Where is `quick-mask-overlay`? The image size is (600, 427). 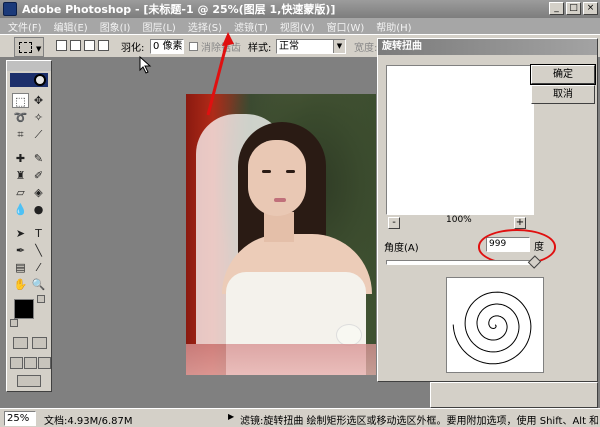
quick-mask-overlay is located at coordinates (281, 359).